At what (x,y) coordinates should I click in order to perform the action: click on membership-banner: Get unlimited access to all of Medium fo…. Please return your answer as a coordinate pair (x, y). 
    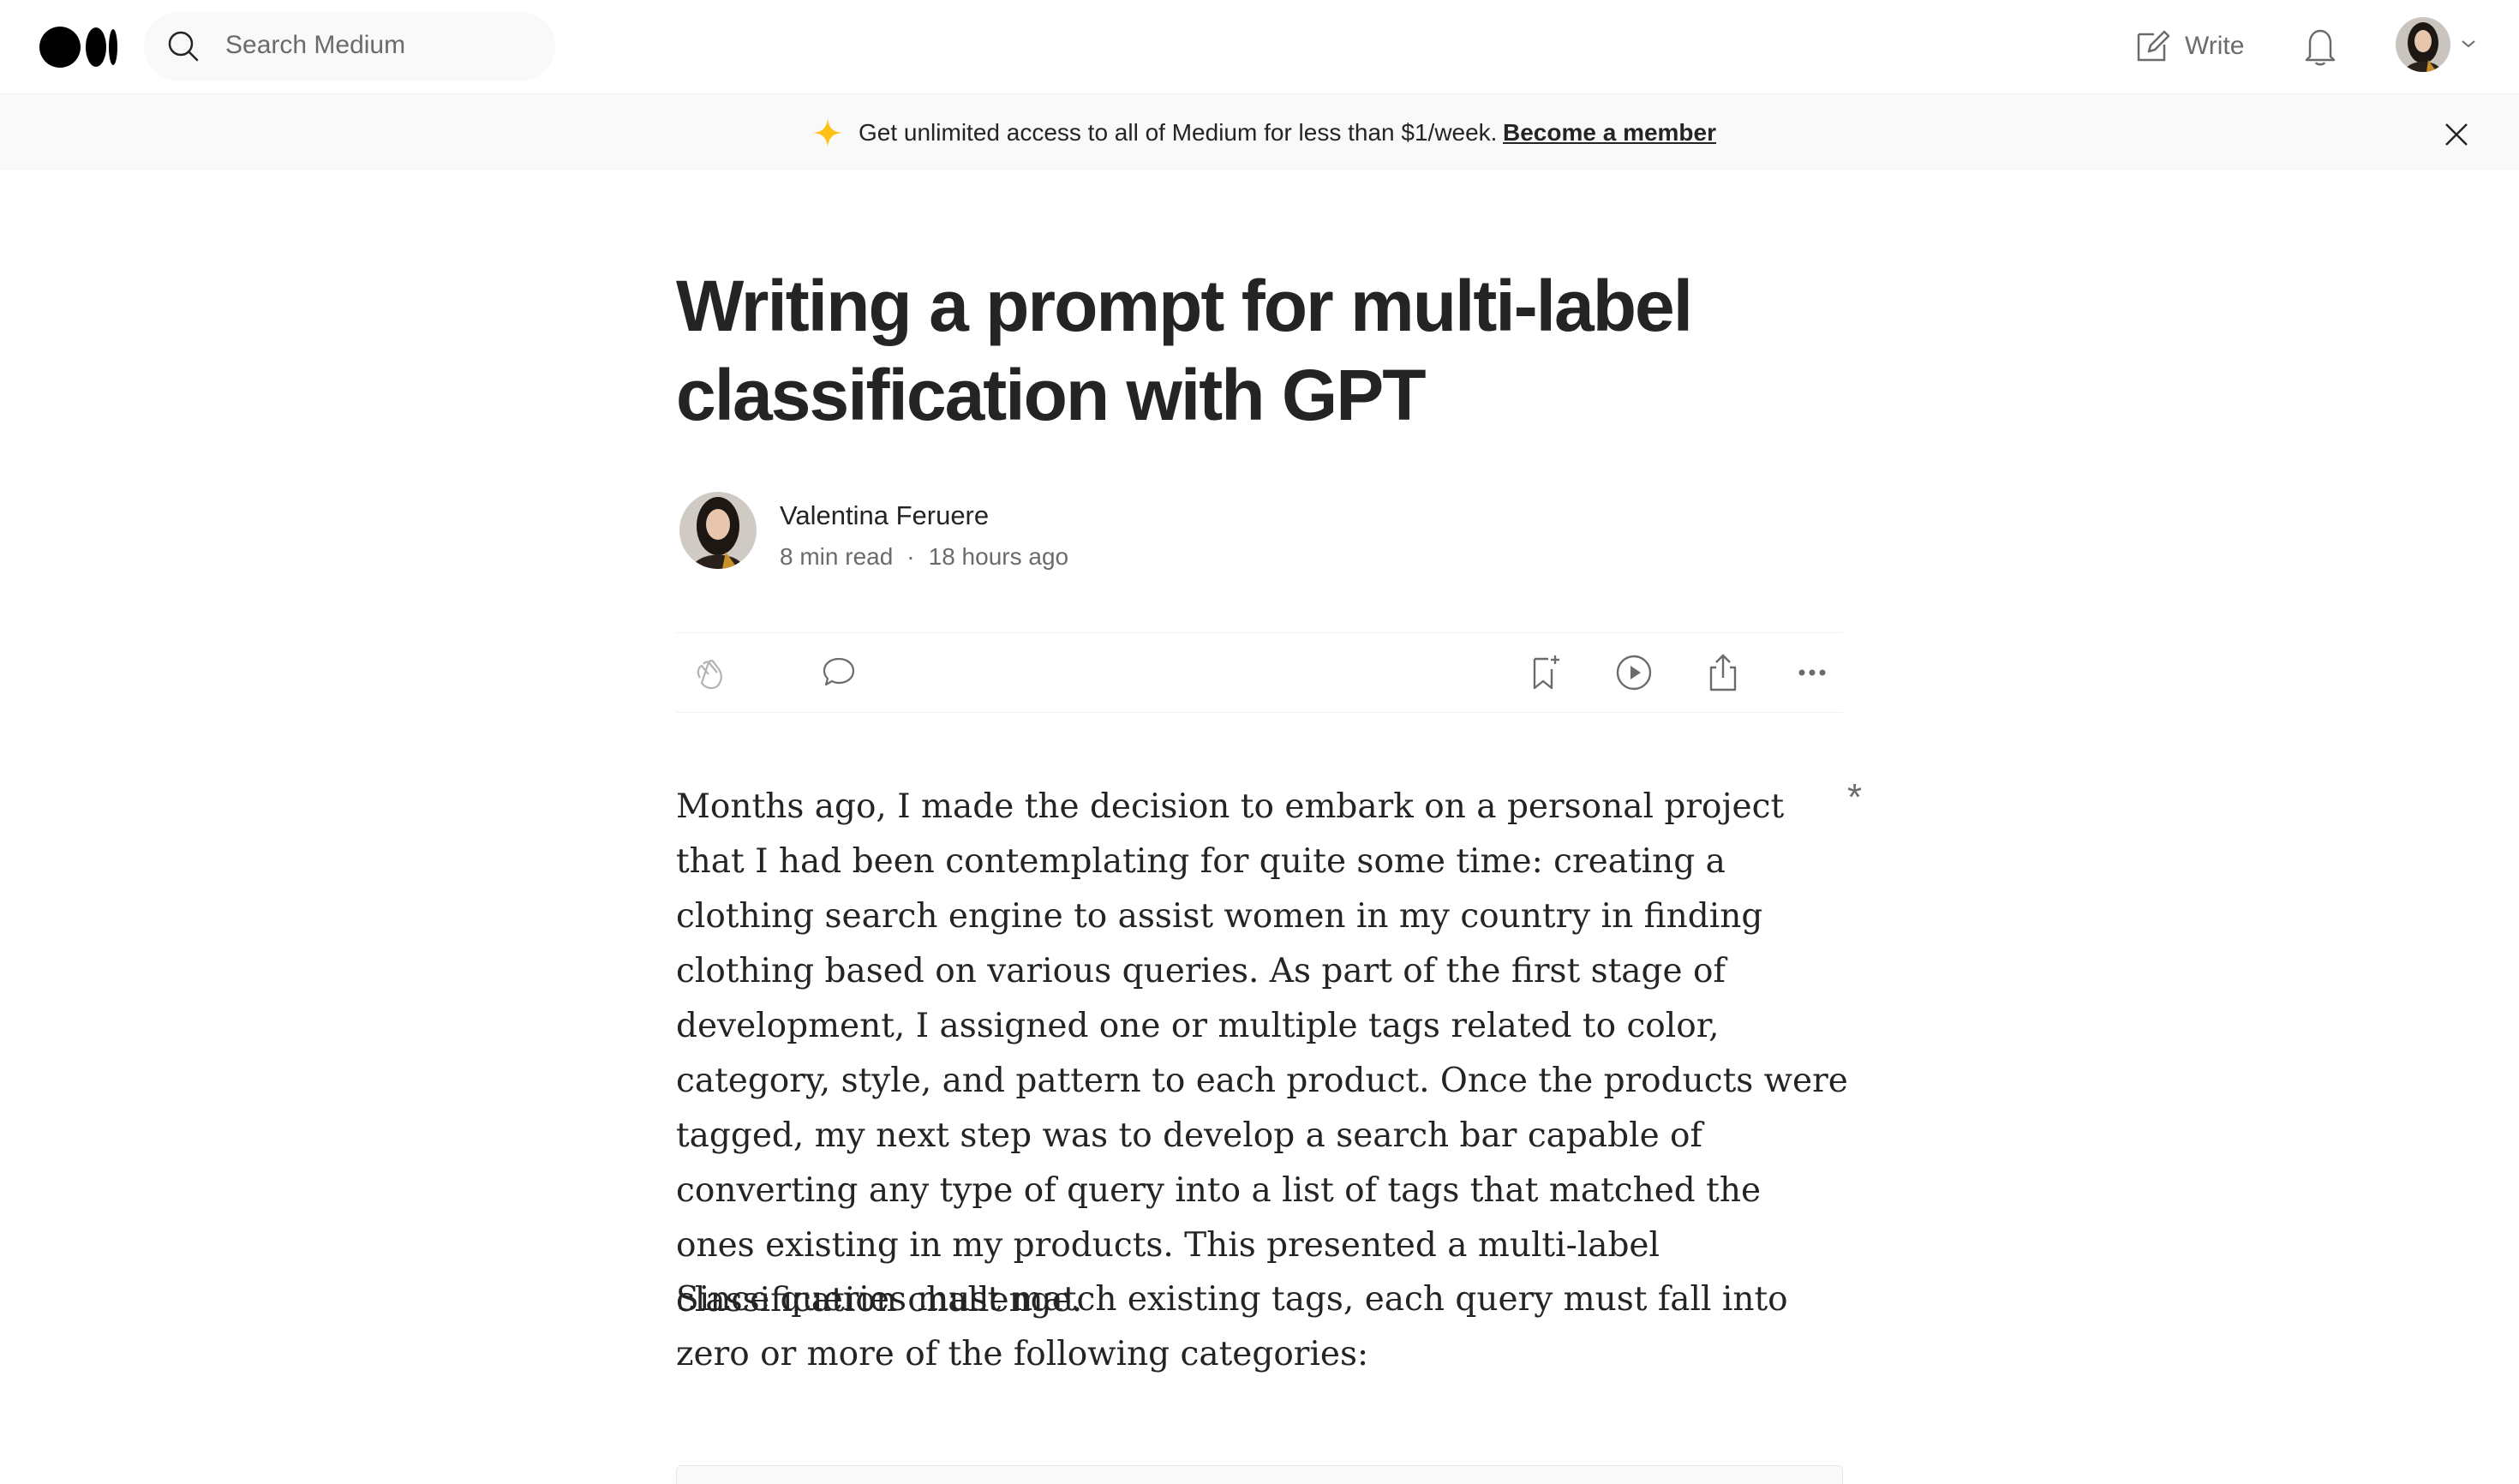
    Looking at the image, I should click on (1259, 133).